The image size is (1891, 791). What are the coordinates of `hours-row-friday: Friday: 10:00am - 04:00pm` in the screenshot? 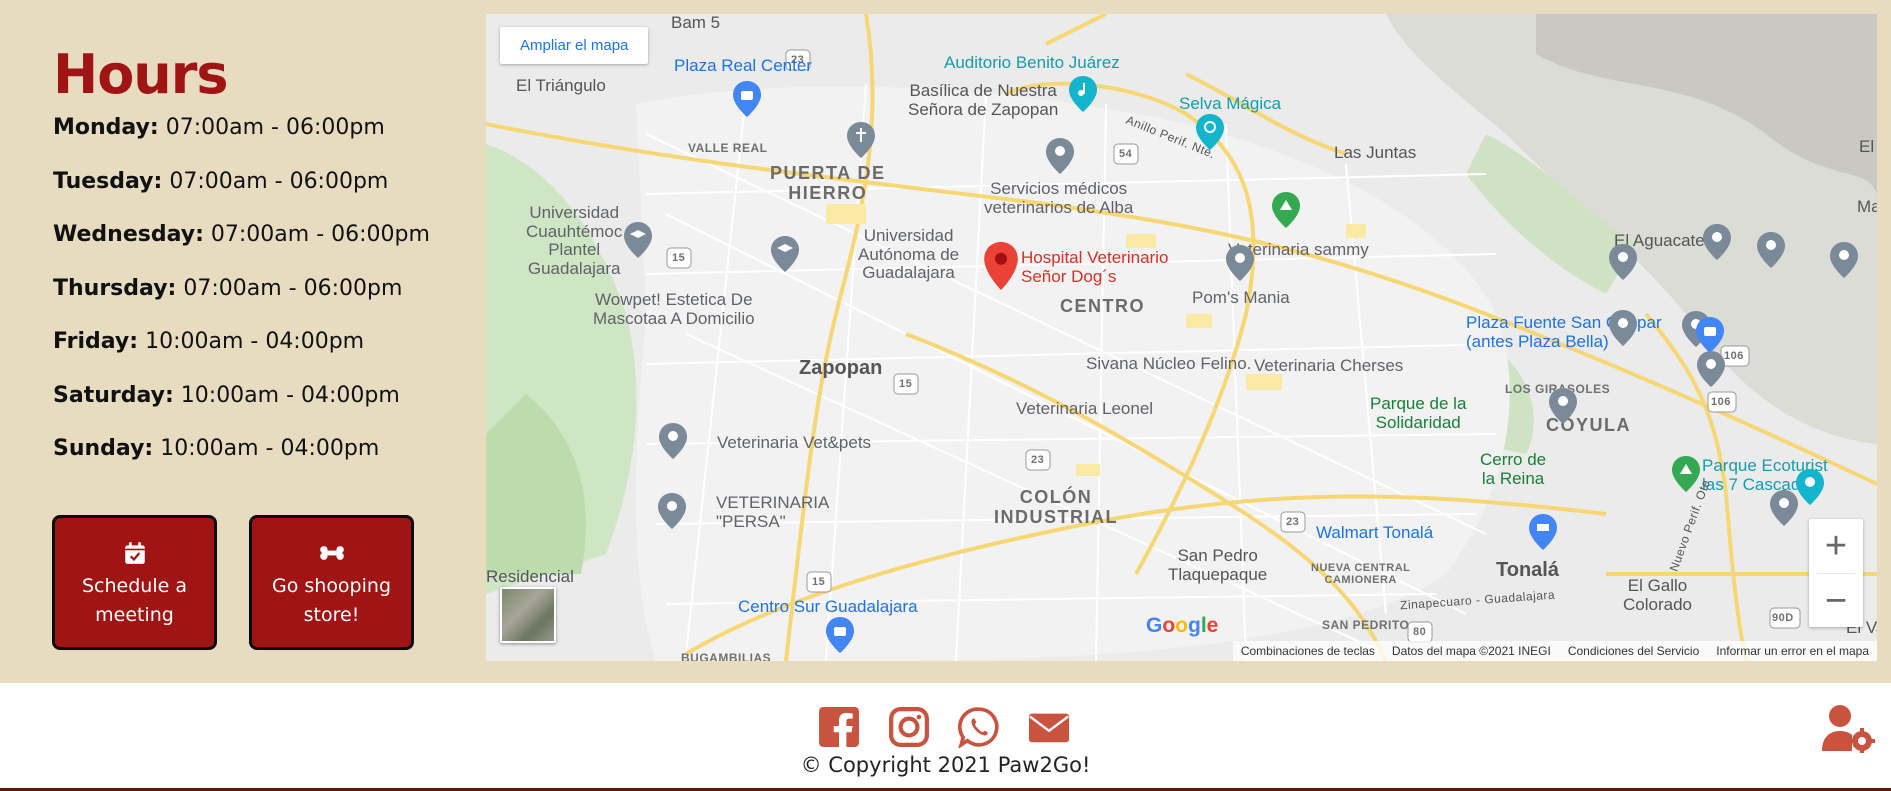 It's located at (253, 355).